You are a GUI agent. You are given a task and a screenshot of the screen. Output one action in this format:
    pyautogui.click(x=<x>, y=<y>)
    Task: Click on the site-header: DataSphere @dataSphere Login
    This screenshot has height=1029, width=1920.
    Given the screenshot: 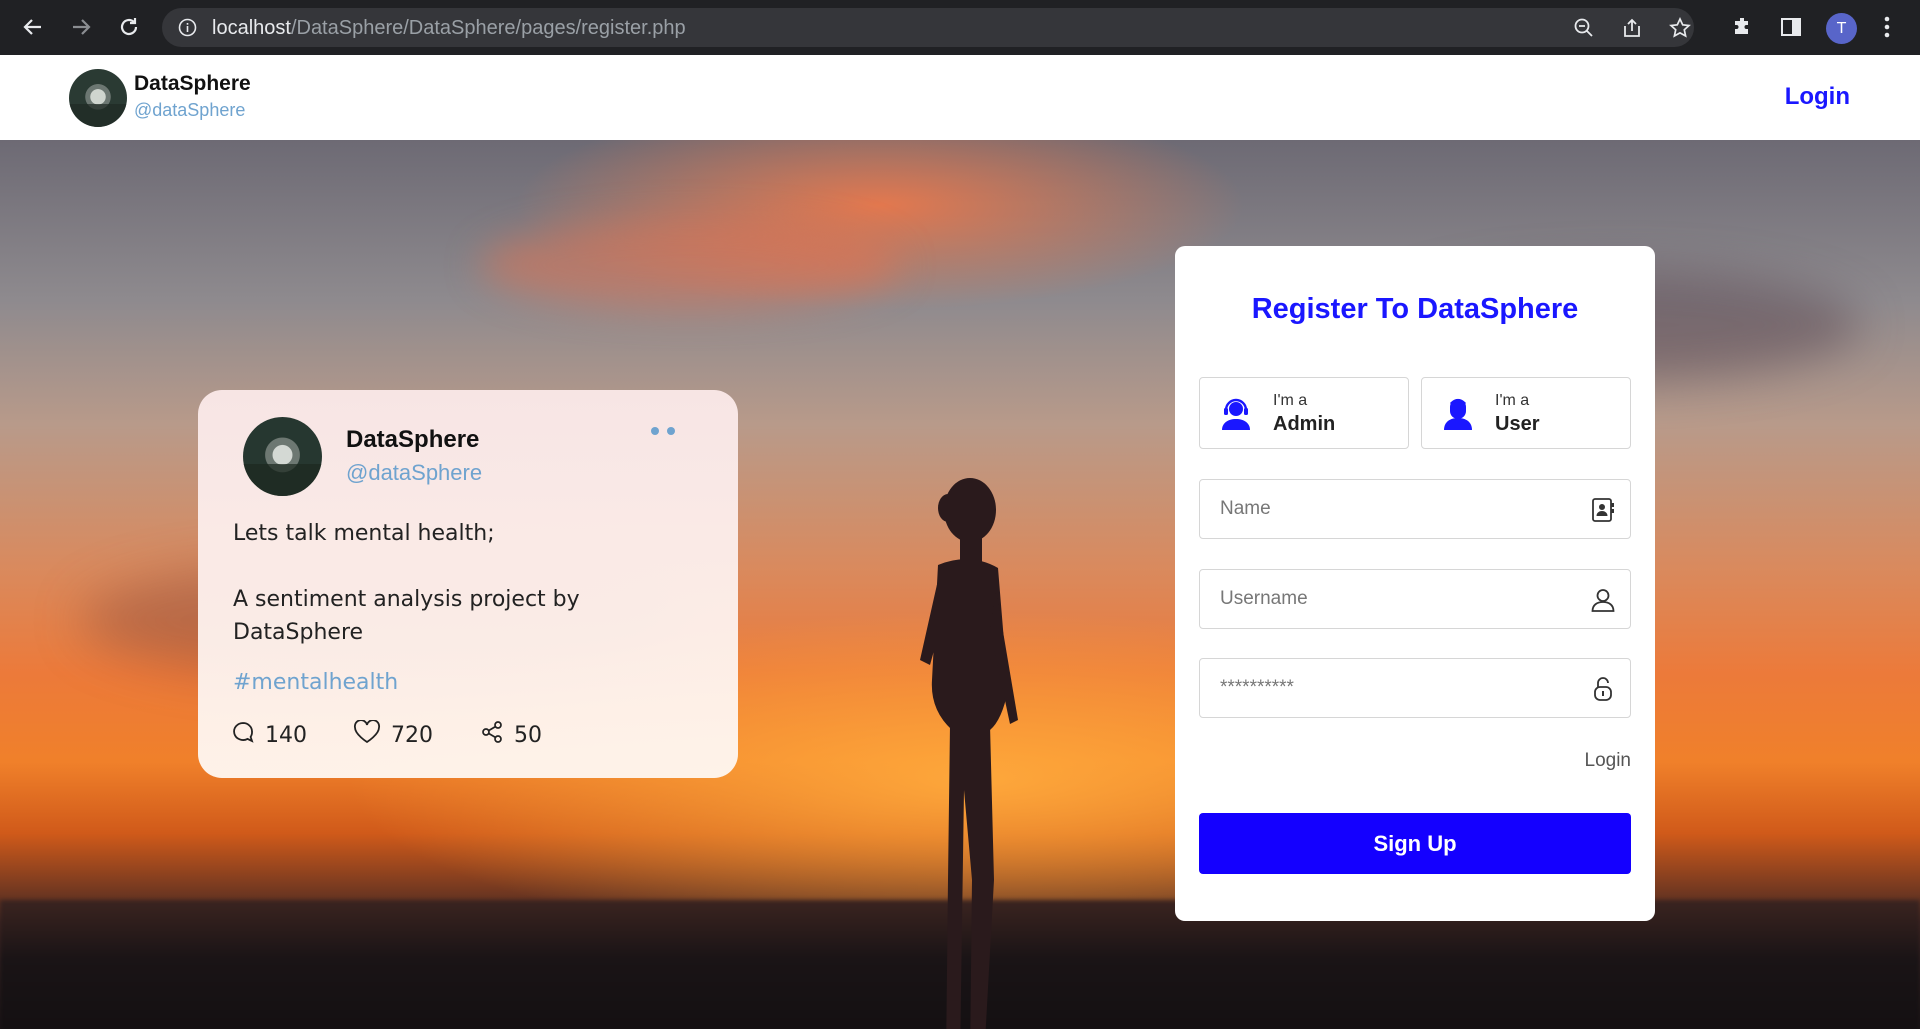 What is the action you would take?
    pyautogui.click(x=960, y=97)
    